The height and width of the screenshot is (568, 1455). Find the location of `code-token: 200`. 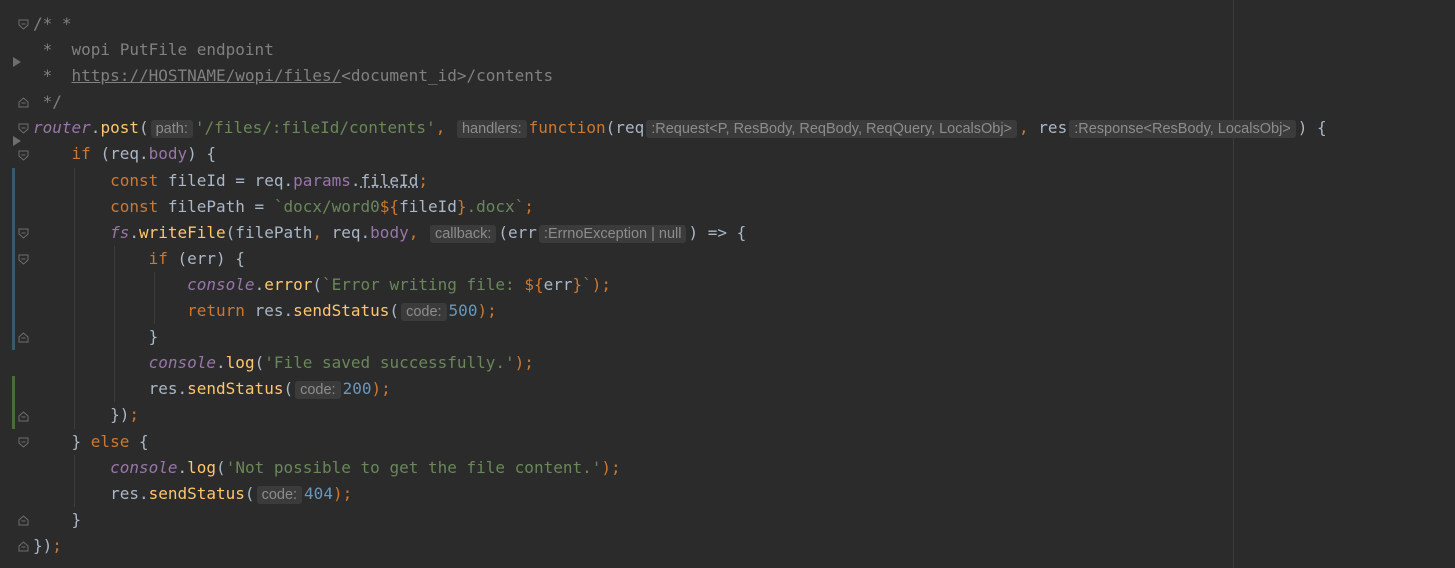

code-token: 200 is located at coordinates (357, 389).